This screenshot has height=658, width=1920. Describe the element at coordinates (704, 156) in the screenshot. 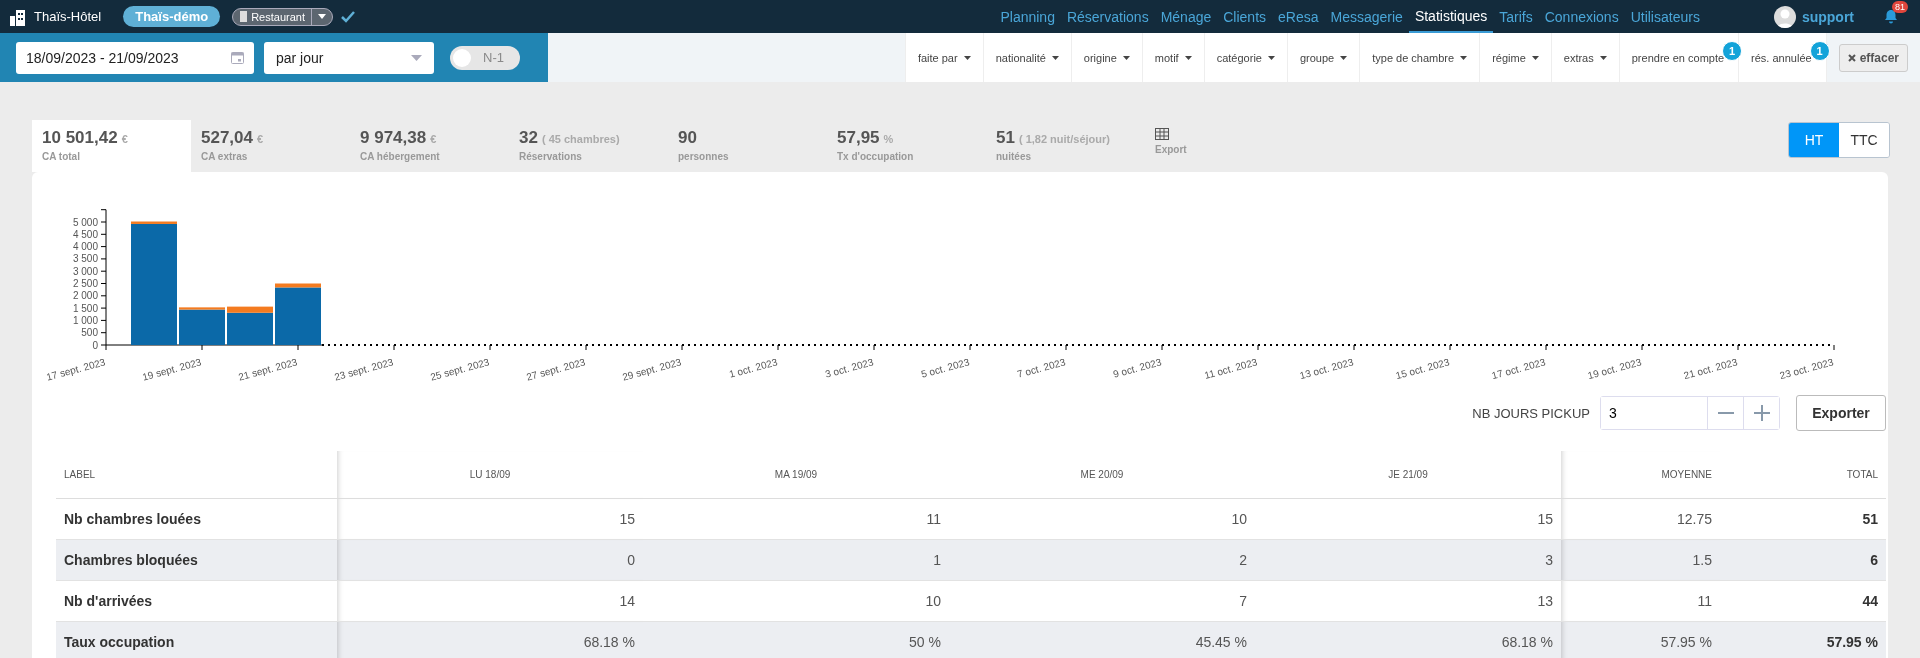

I see `kpi-label: personnes` at that location.